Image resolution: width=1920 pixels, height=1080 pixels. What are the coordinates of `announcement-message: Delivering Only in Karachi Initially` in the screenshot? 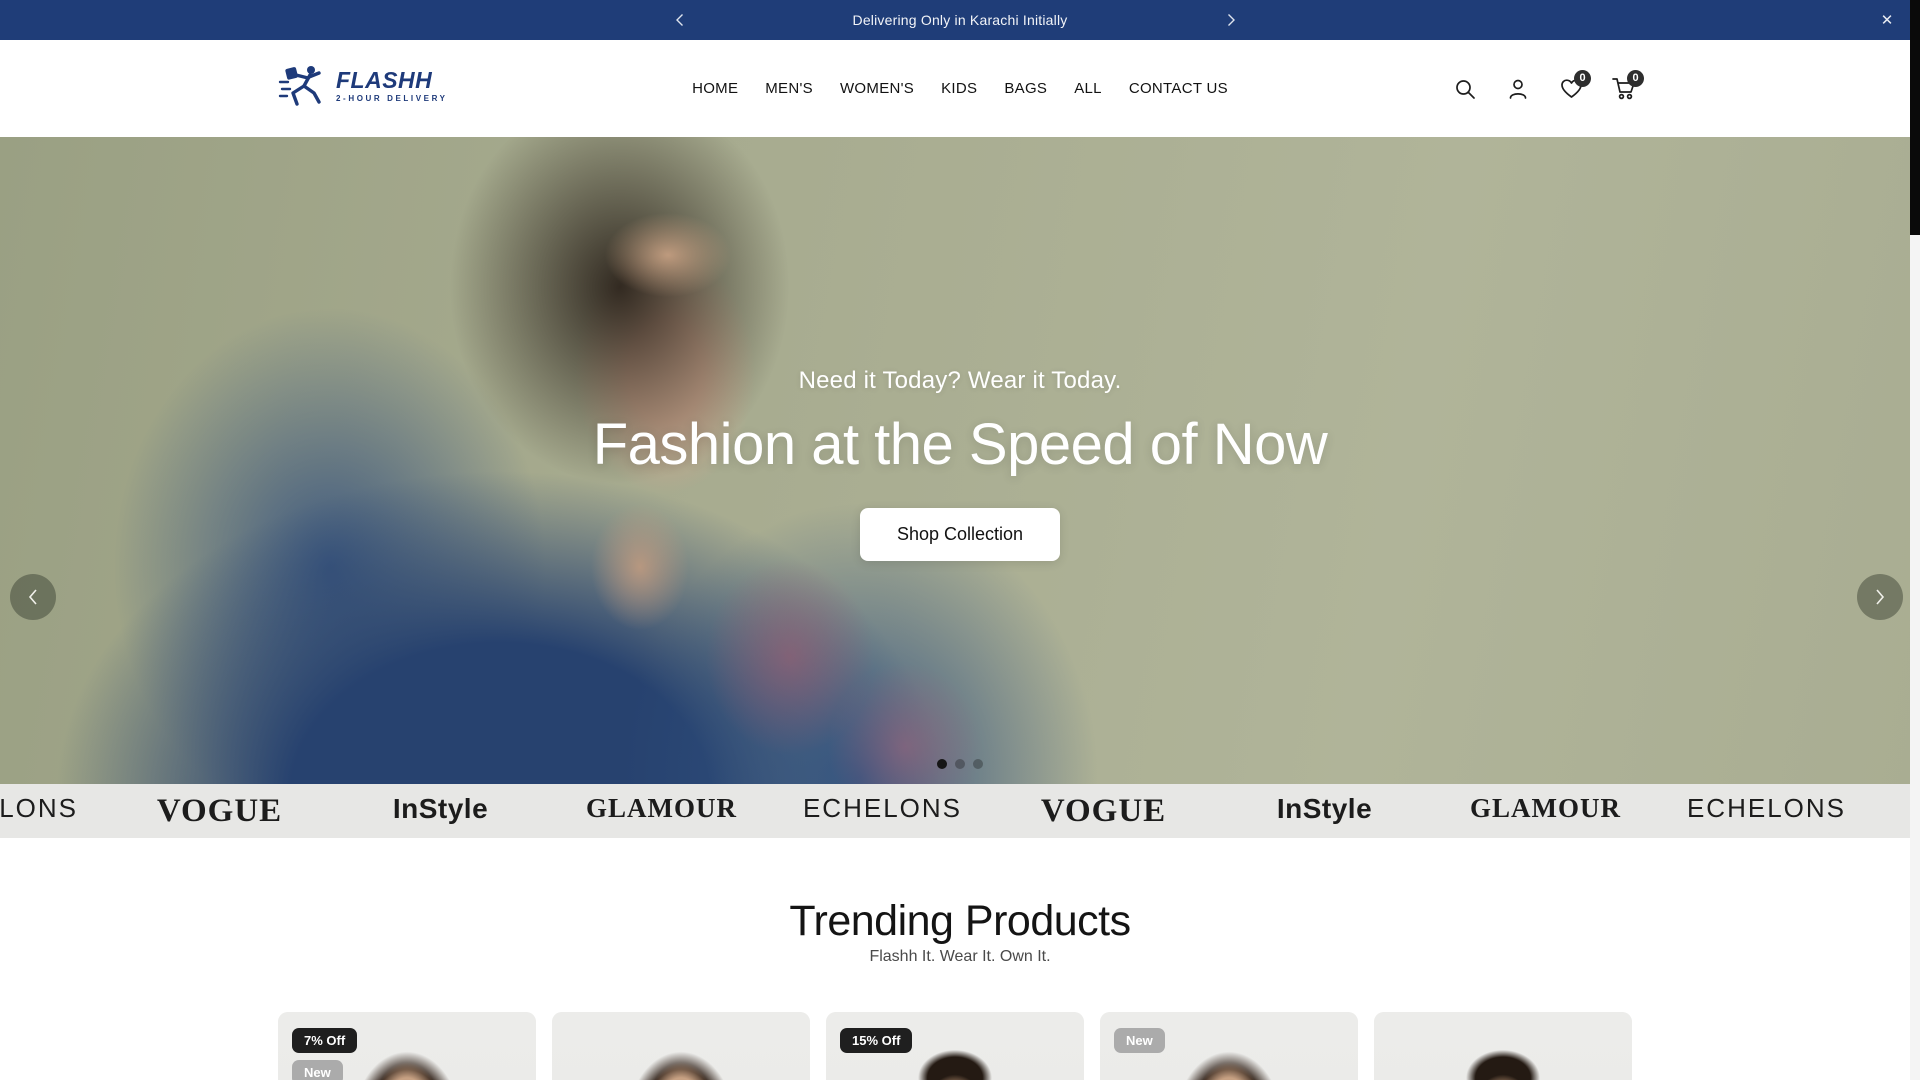 It's located at (960, 20).